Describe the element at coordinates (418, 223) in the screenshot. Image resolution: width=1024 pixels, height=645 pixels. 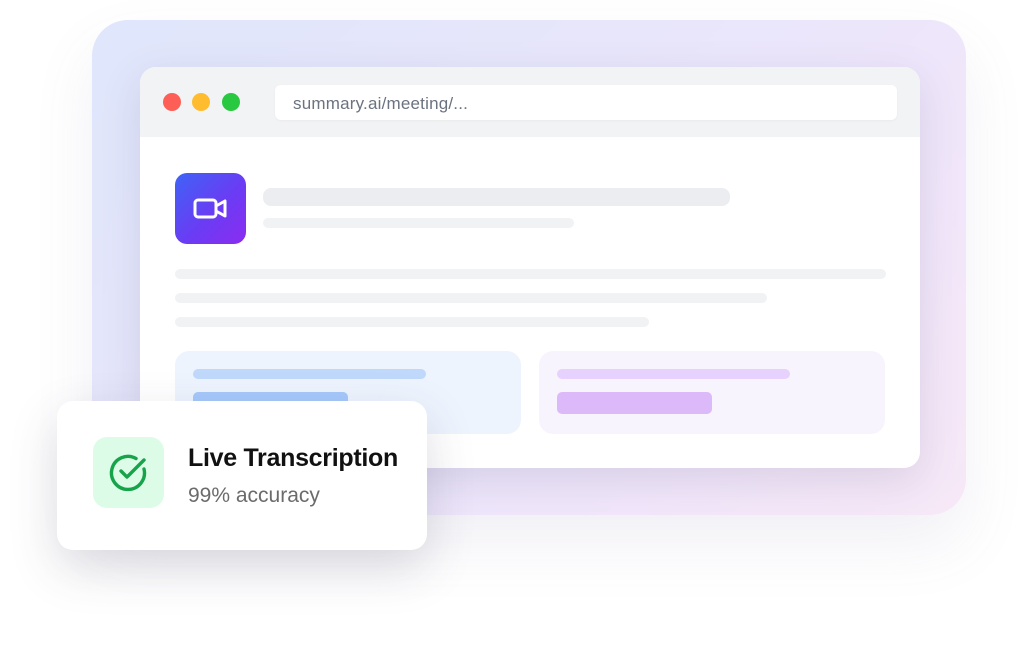
I see `subtitle-placeholder` at that location.